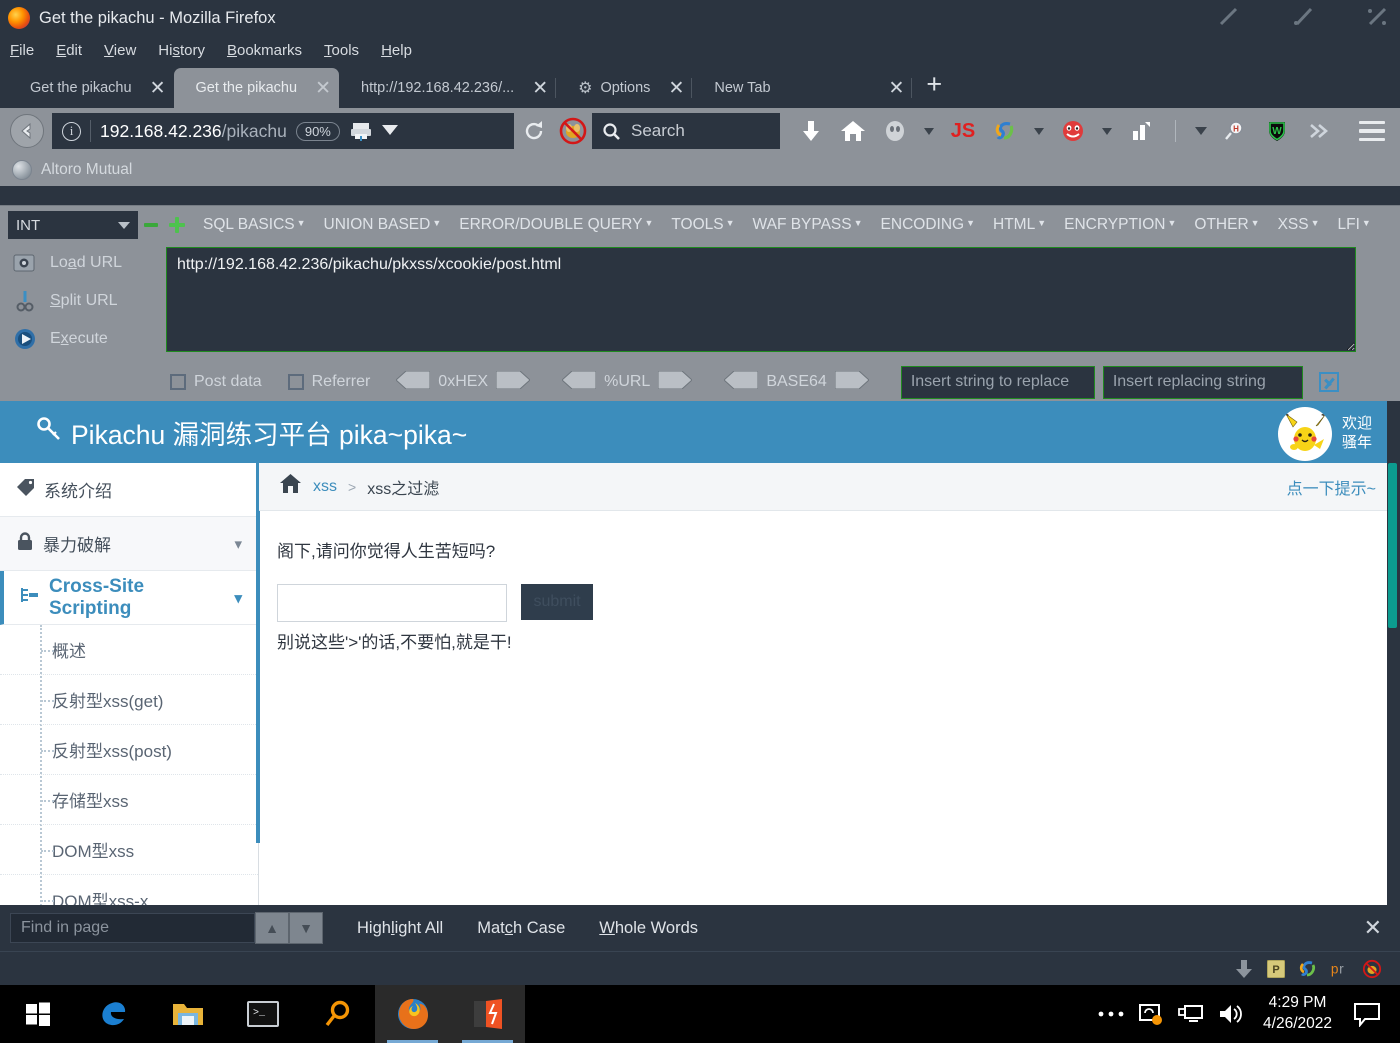 Image resolution: width=1400 pixels, height=1043 pixels. Describe the element at coordinates (1202, 382) in the screenshot. I see `replacing-string-input: Insert replacing string` at that location.